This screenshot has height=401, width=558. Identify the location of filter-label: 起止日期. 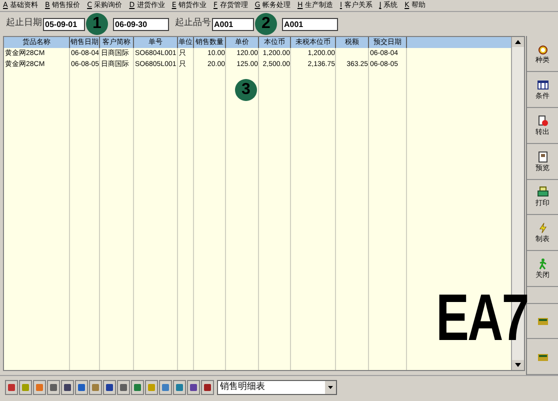
(24, 23).